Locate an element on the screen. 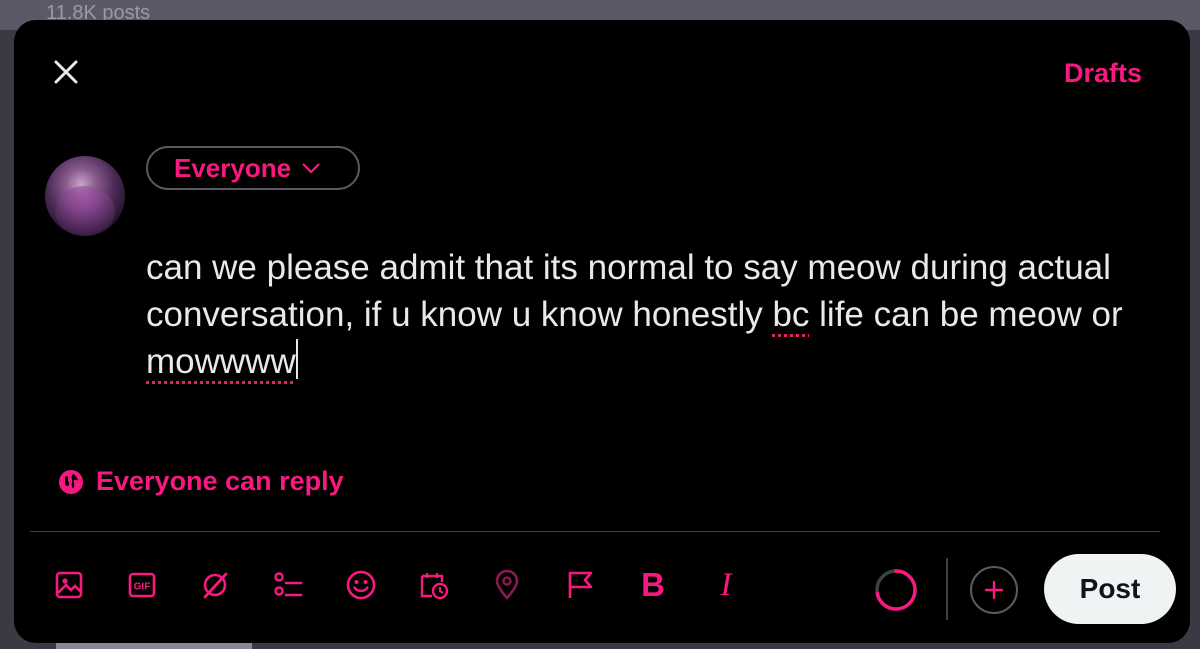 The height and width of the screenshot is (649, 1200). chevron-down-icon is located at coordinates (311, 168).